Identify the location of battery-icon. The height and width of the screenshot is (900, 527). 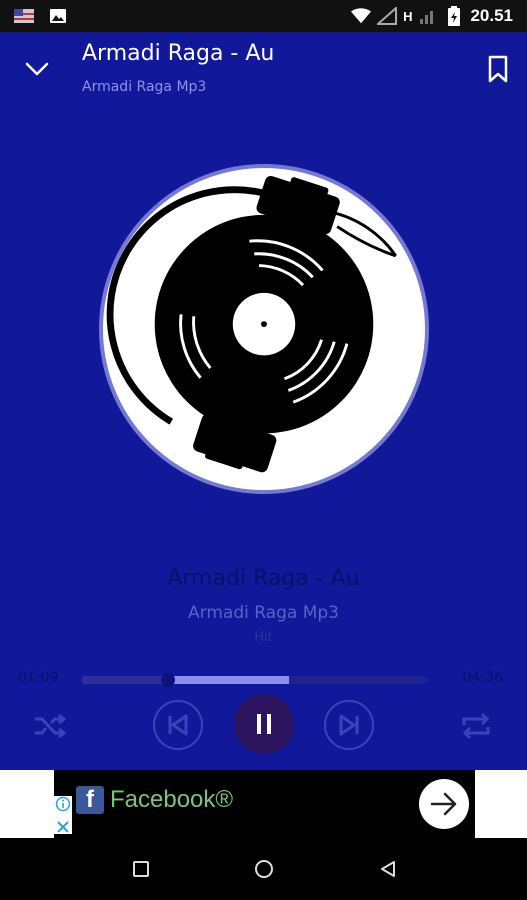
(454, 16).